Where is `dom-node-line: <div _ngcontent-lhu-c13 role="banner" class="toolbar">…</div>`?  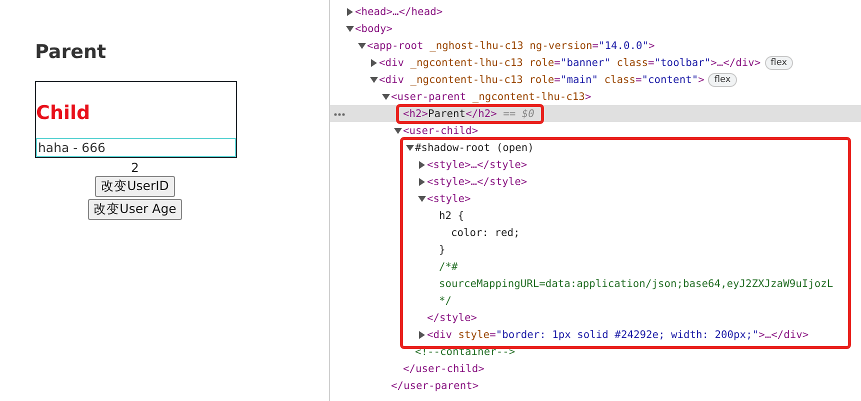
dom-node-line: <div _ngcontent-lhu-c13 role="banner" class="toolbar">…</div> is located at coordinates (570, 62).